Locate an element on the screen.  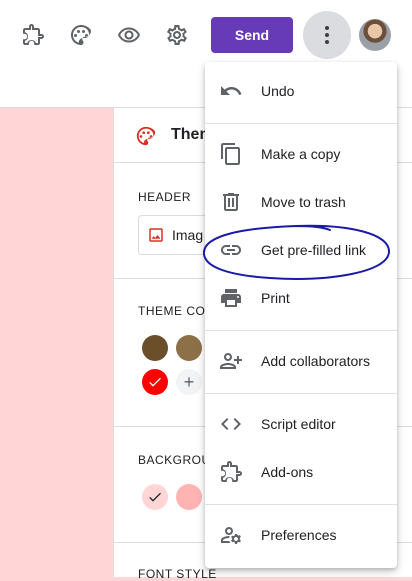
link-icon is located at coordinates (231, 250).